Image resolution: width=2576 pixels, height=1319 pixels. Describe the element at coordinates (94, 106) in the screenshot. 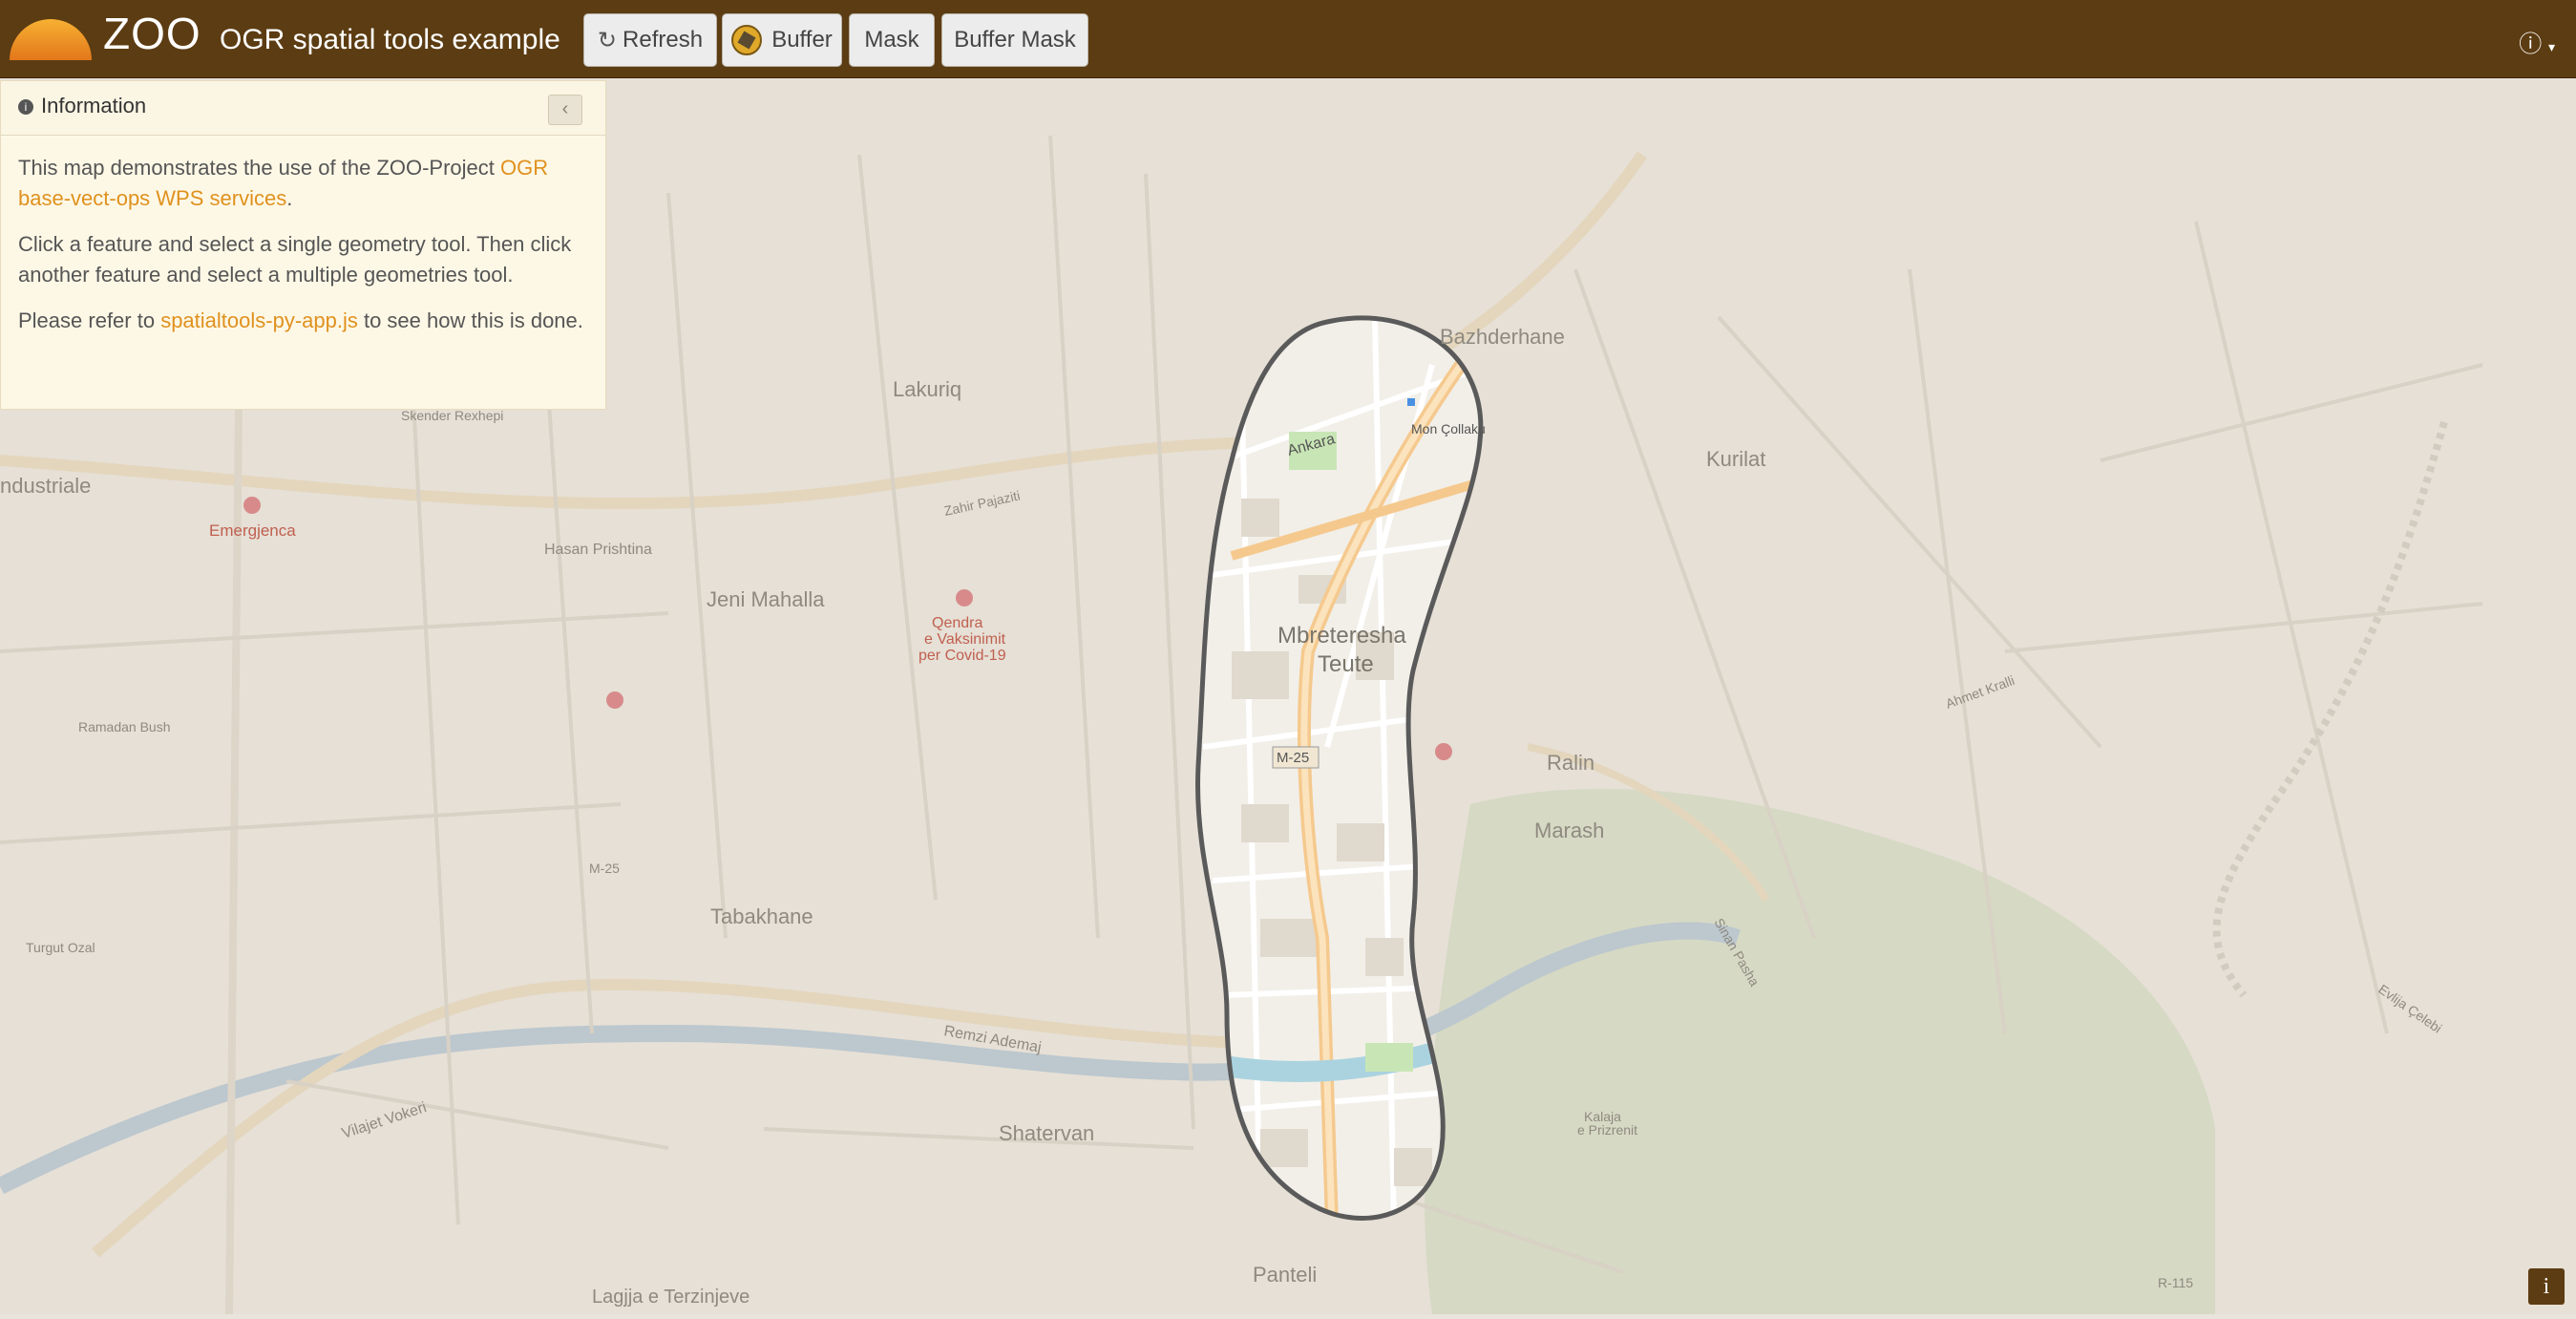

I see `panel-title-text: Information` at that location.